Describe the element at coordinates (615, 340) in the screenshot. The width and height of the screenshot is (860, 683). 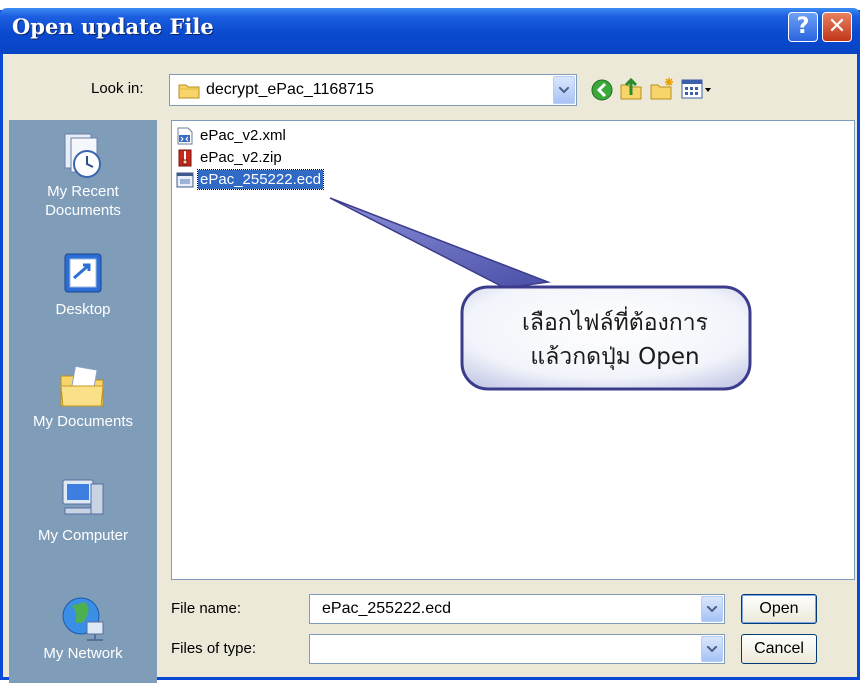
I see `callout-text: เลือกไฟล์ที่ต้องการ แล้วกดปุ่ม Open` at that location.